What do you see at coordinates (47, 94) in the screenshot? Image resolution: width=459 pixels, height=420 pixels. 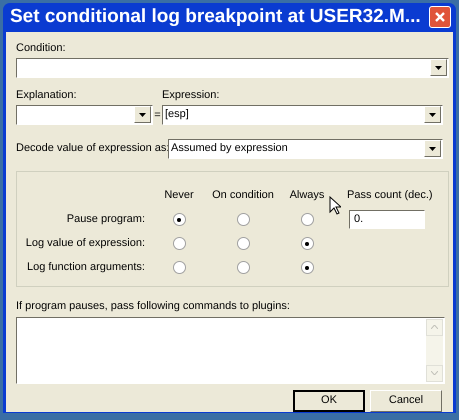 I see `explanation-label: Explanation:` at bounding box center [47, 94].